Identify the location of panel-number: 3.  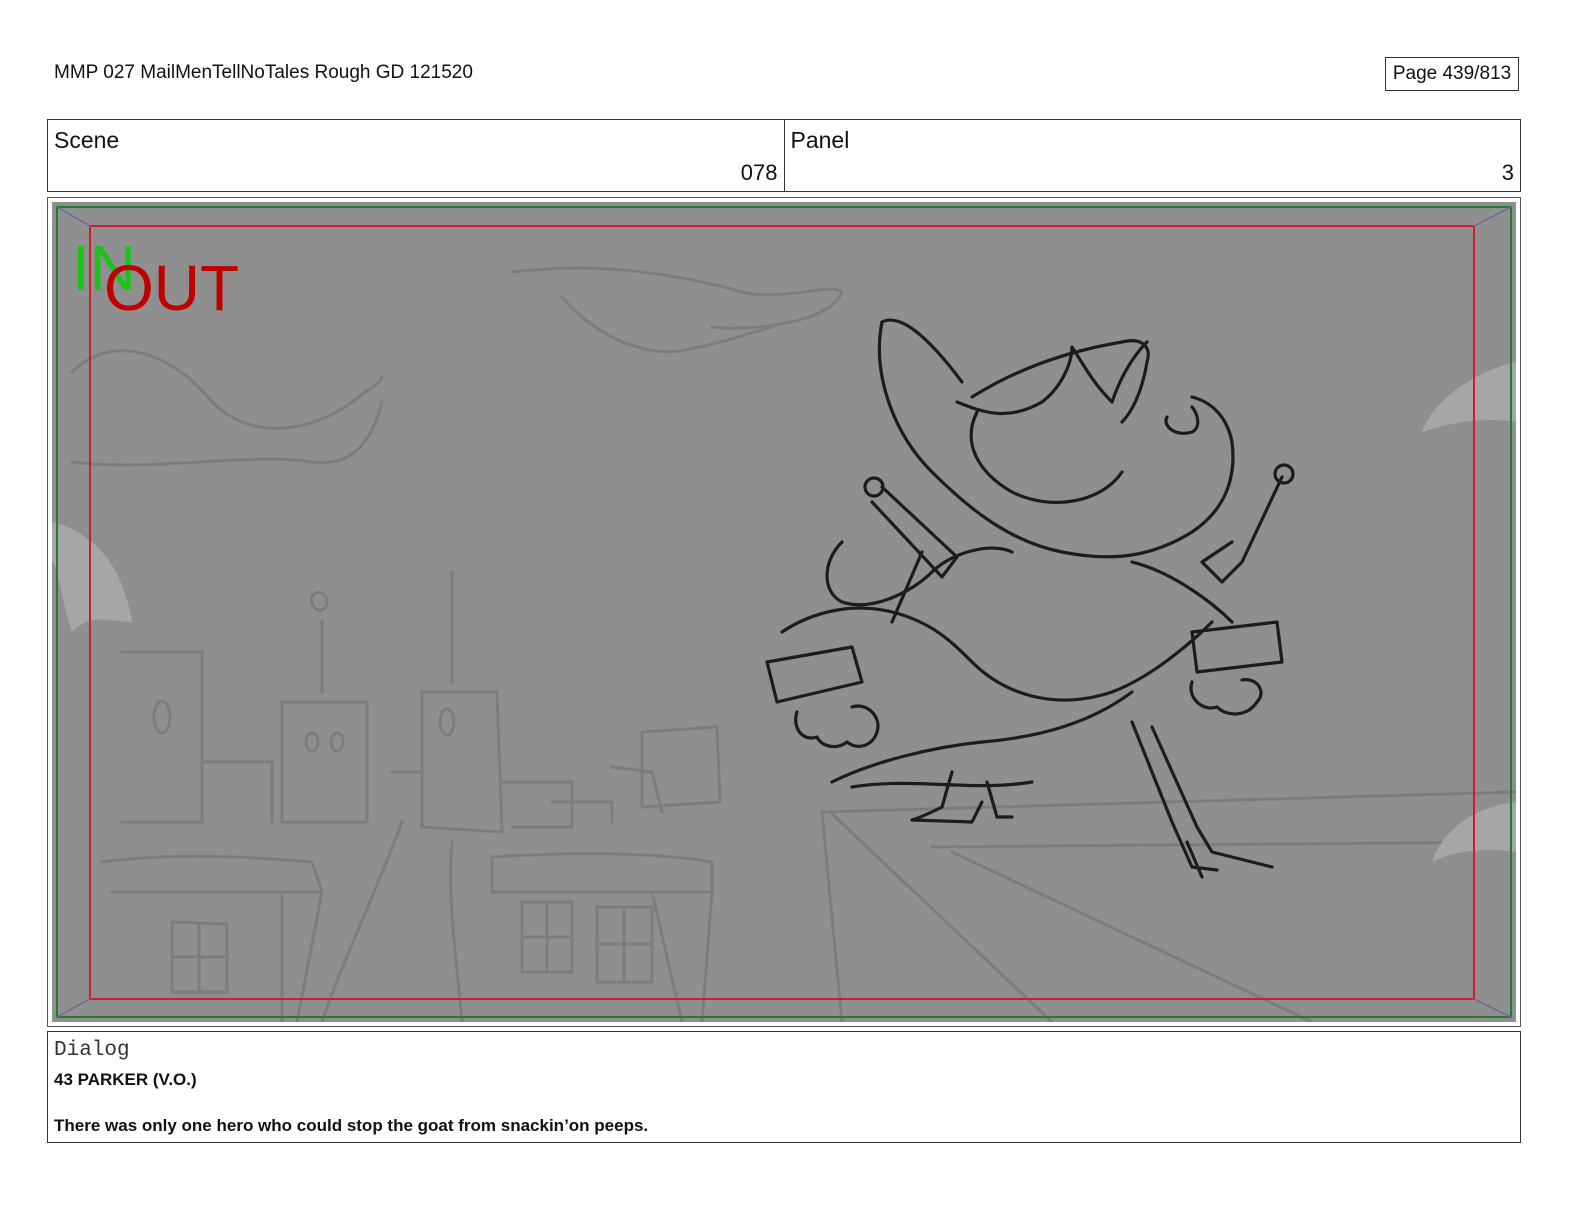
(1507, 172).